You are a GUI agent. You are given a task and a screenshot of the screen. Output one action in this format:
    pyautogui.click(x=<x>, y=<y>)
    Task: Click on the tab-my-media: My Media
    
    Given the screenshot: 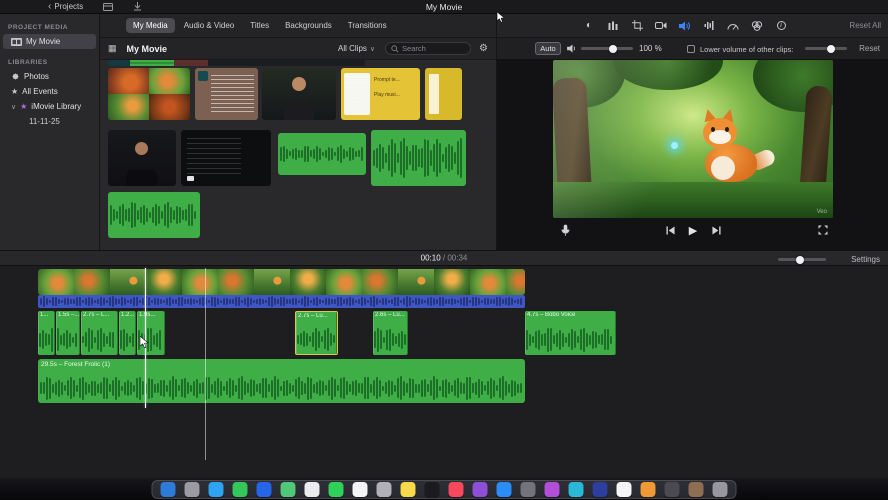 What is the action you would take?
    pyautogui.click(x=150, y=25)
    